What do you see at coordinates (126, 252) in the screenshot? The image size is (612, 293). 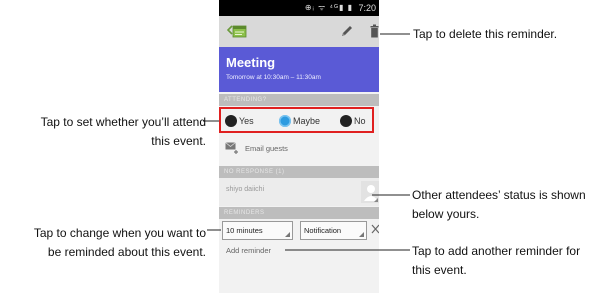 I see `callout-remind-line2: be reminded about this event.` at bounding box center [126, 252].